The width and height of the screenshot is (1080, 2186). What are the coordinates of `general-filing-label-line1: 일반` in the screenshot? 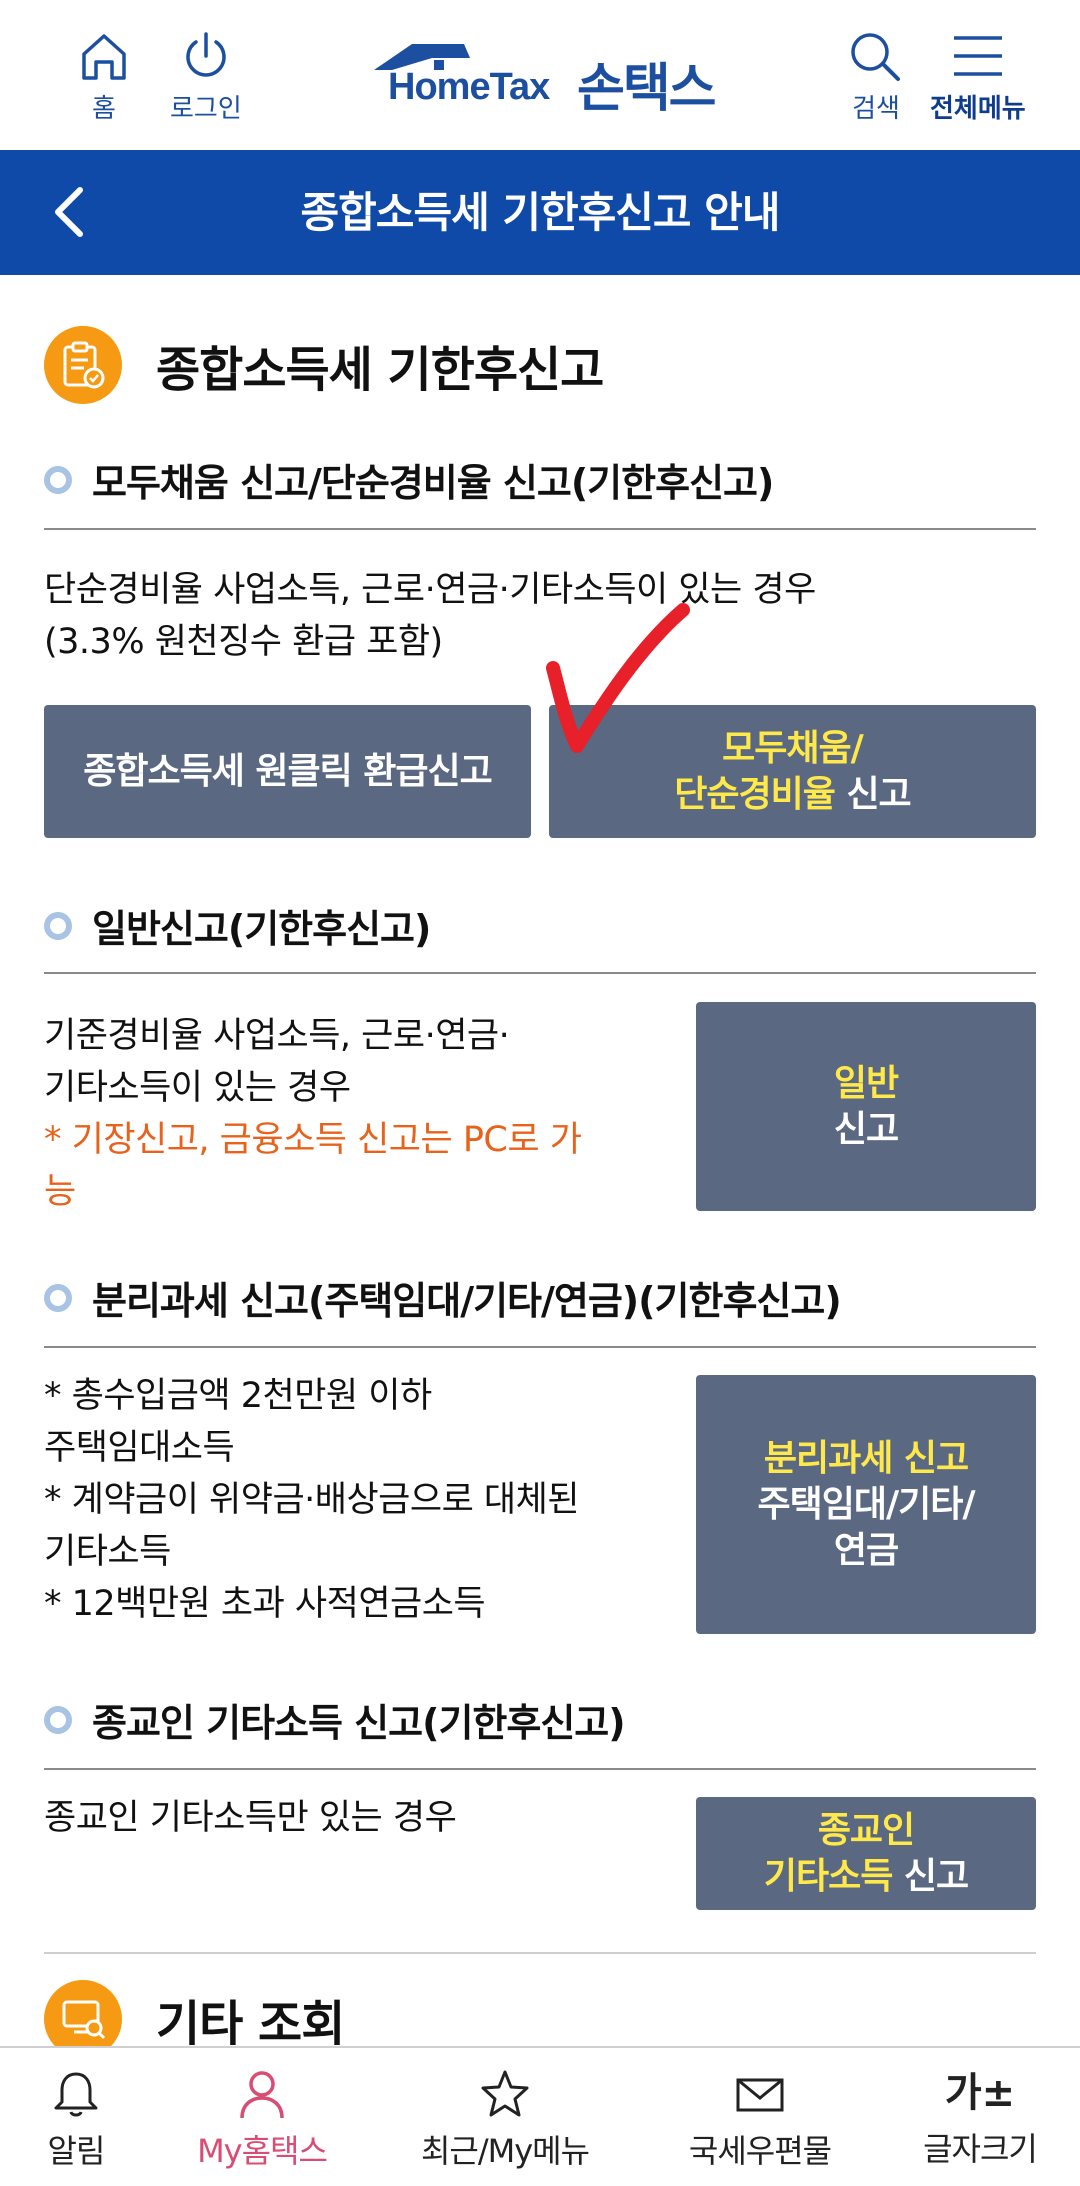 It's located at (866, 1083).